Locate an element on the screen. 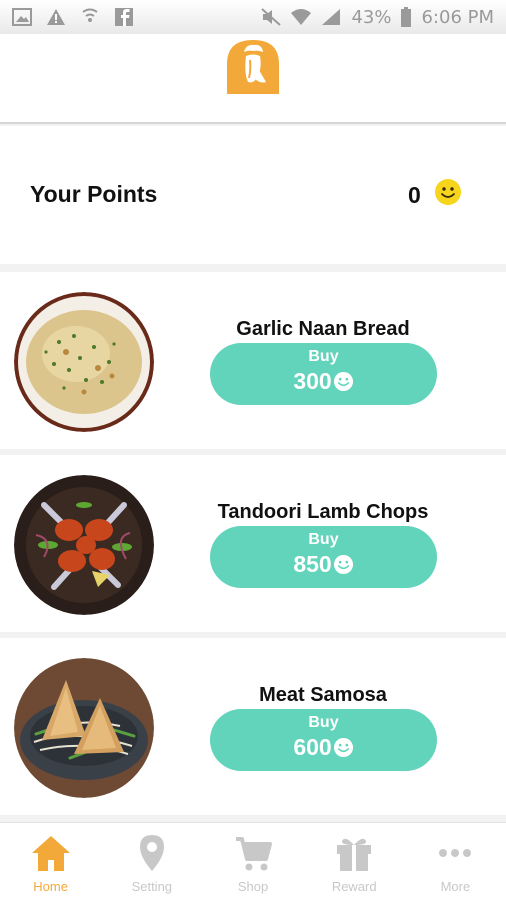 The image size is (506, 900). tab-more: More is located at coordinates (455, 861).